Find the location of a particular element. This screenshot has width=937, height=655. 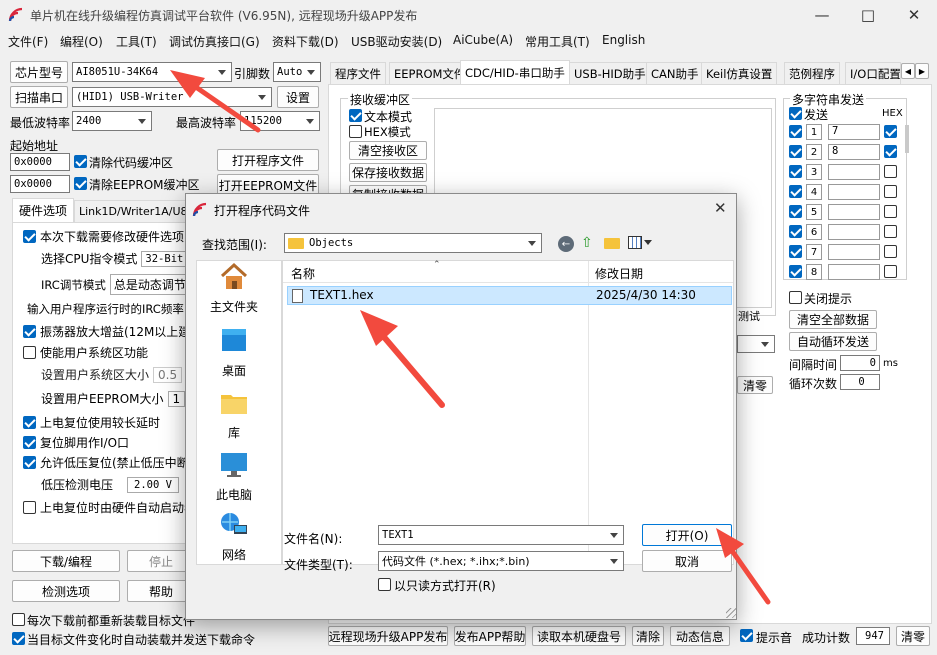

filename-input: TEXT1 is located at coordinates (501, 535).